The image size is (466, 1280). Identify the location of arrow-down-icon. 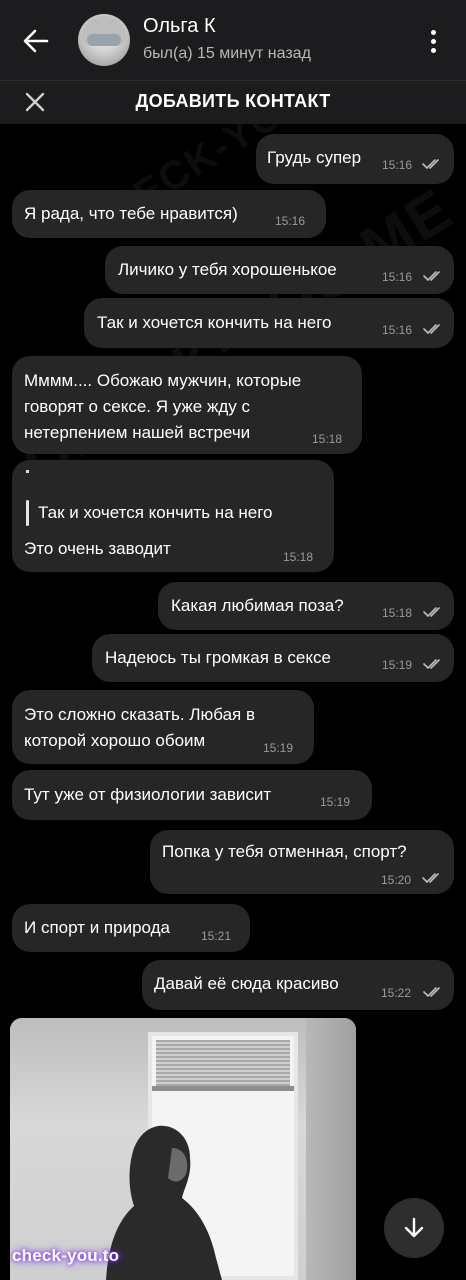
(414, 1227).